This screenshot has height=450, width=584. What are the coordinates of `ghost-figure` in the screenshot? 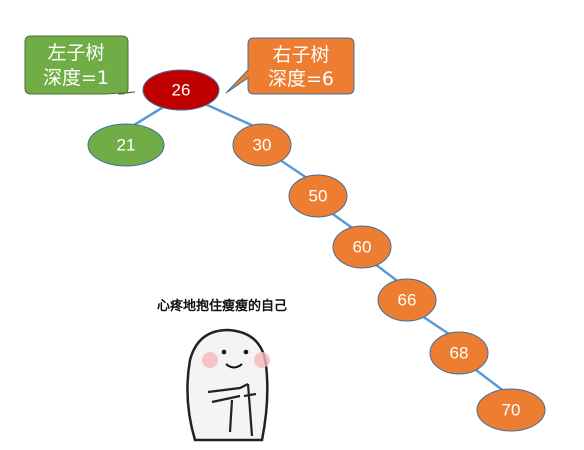 It's located at (227, 385).